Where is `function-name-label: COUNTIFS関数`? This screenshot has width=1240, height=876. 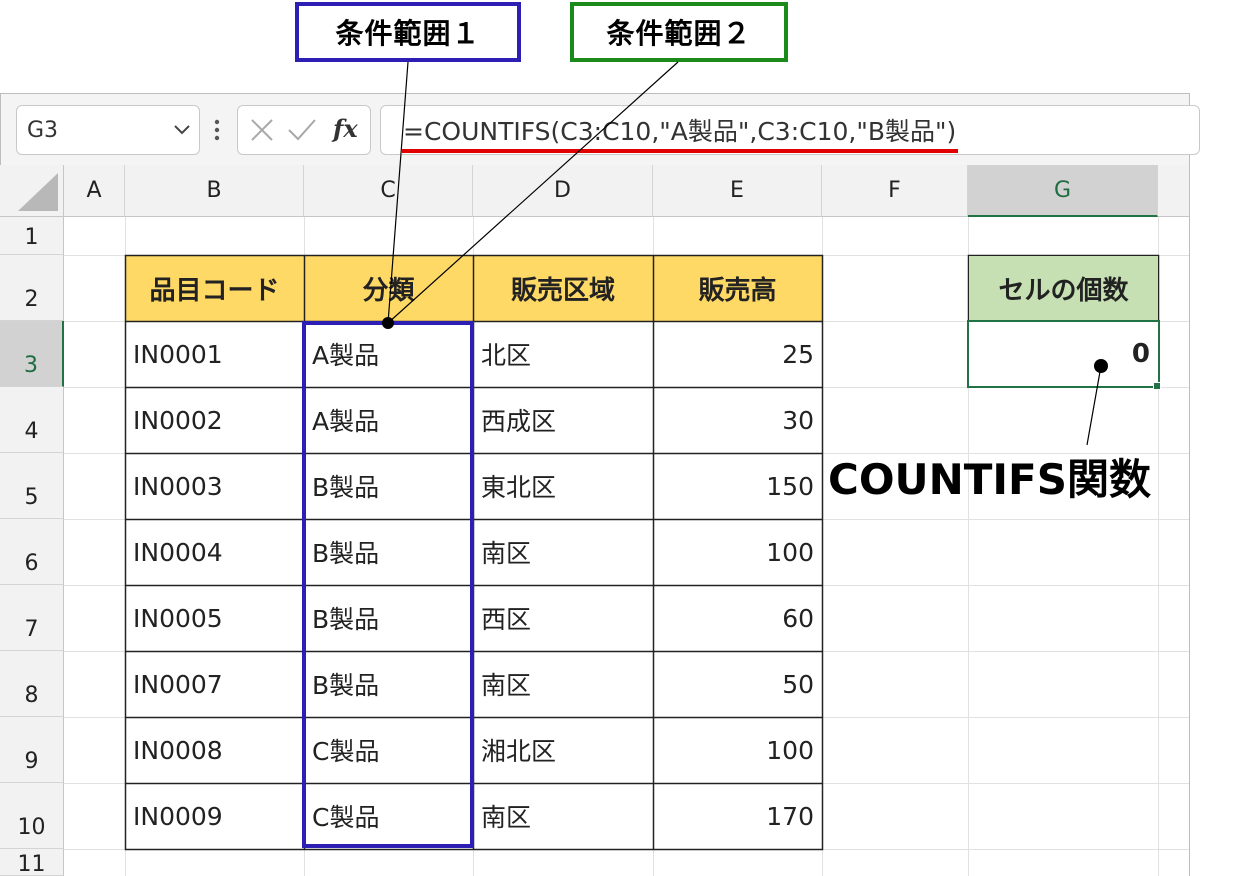
function-name-label: COUNTIFS関数 is located at coordinates (989, 476).